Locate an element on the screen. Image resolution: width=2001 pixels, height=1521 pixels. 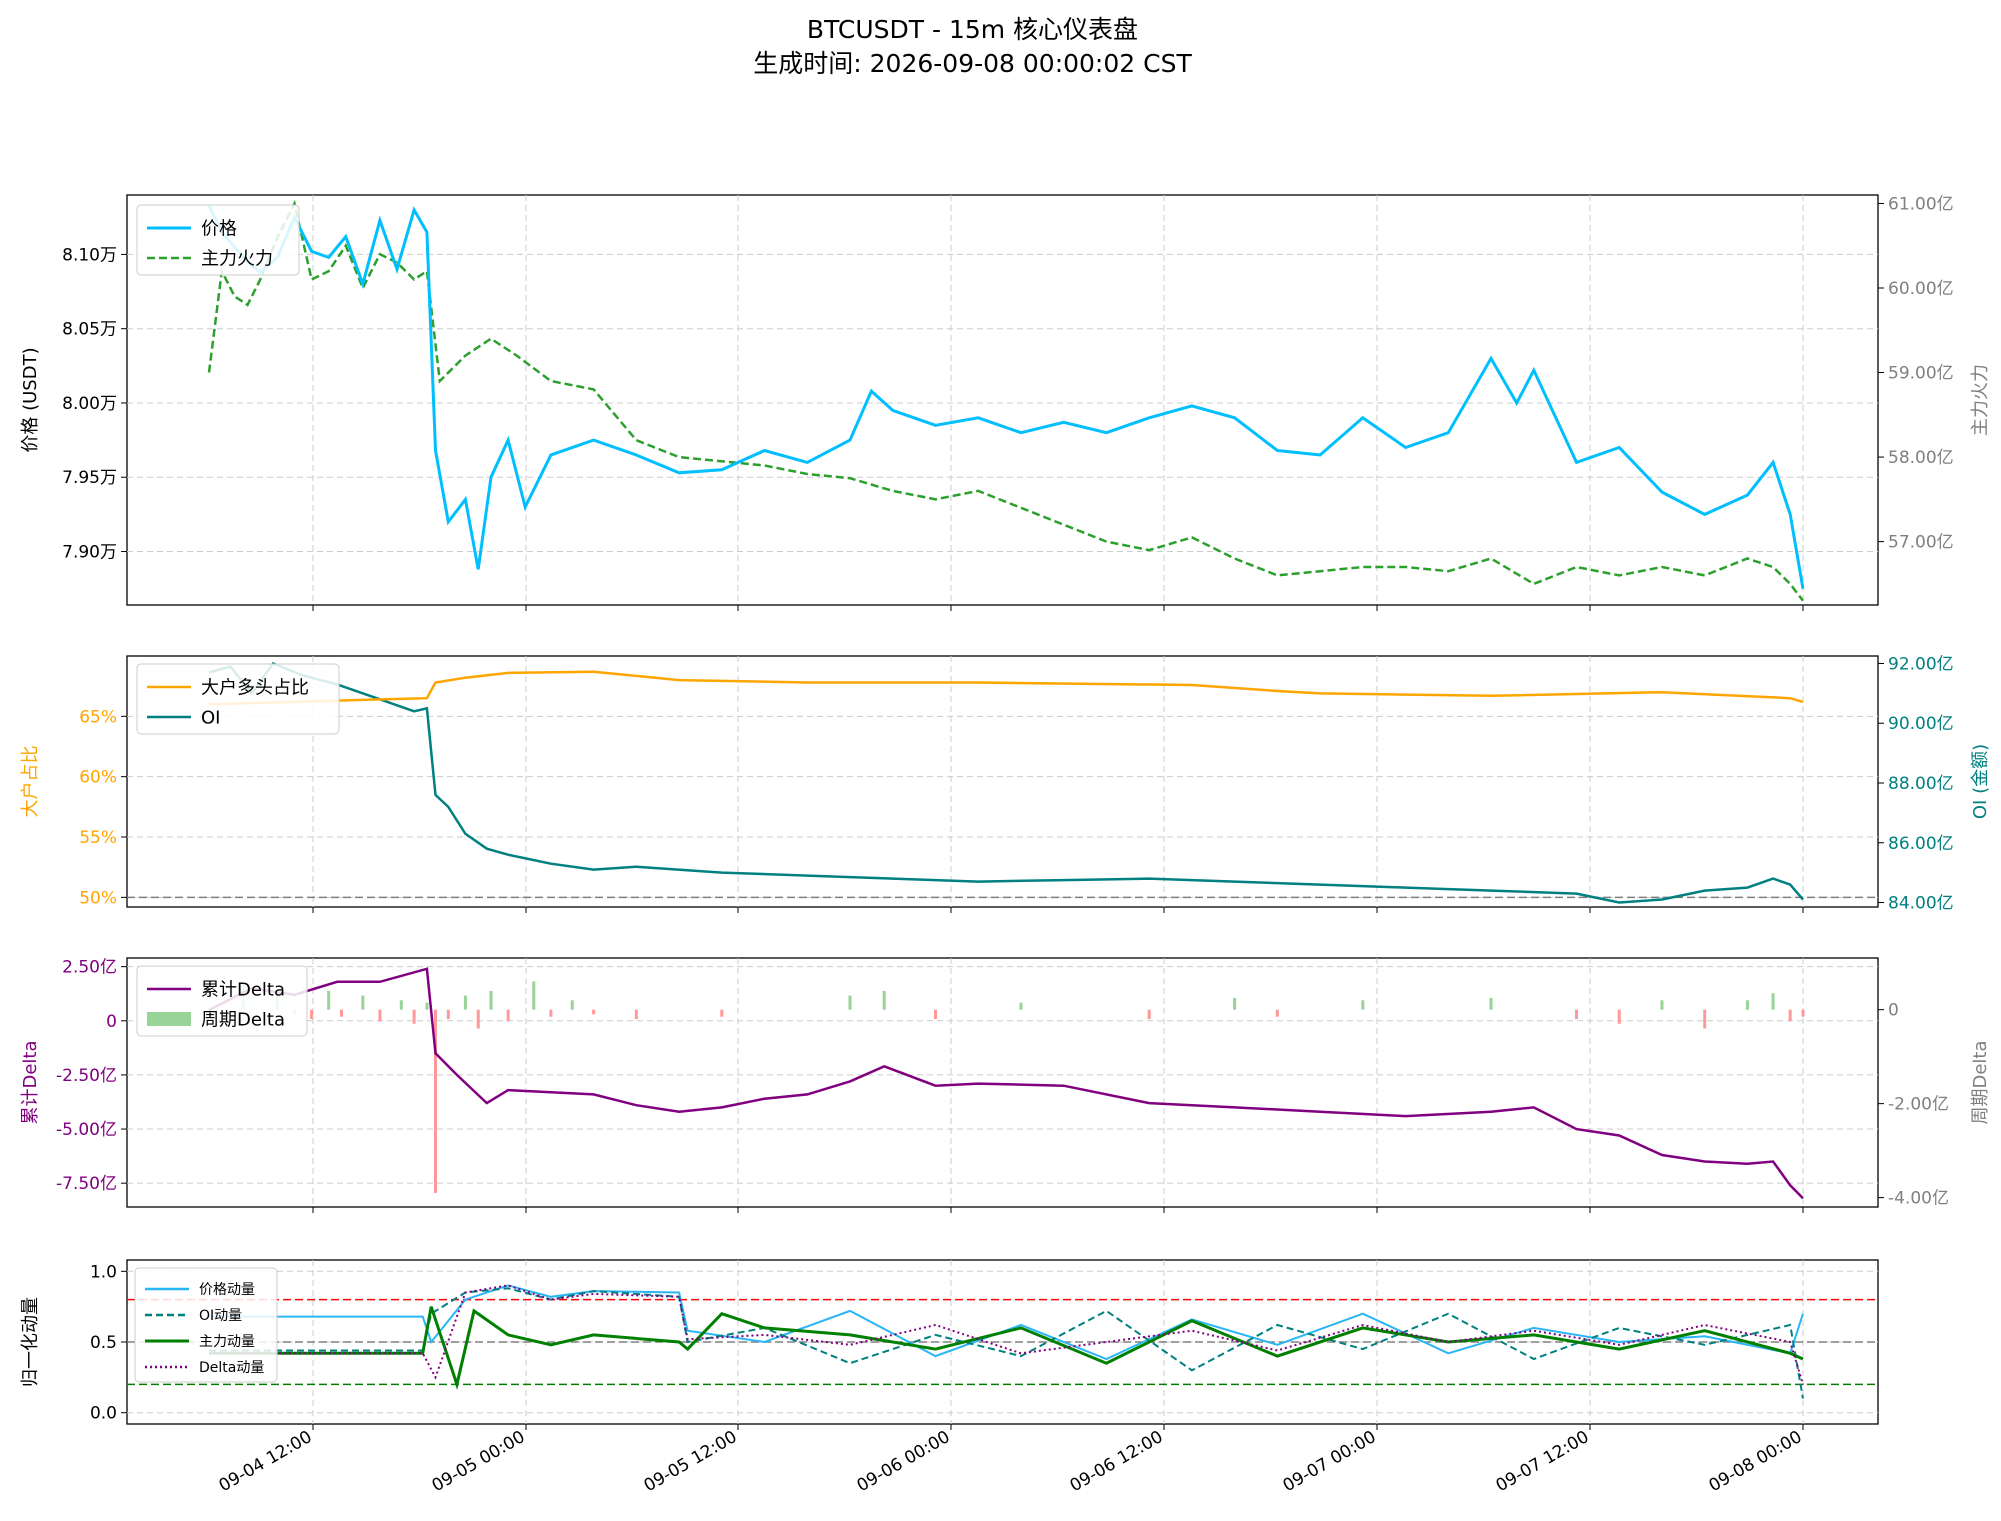
y2-tick-label: 92.00亿 is located at coordinates (1921, 664).